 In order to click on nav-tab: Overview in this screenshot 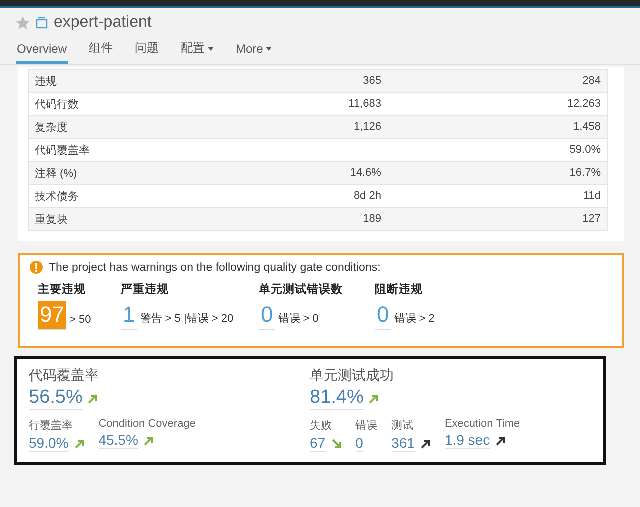, I will do `click(42, 51)`.